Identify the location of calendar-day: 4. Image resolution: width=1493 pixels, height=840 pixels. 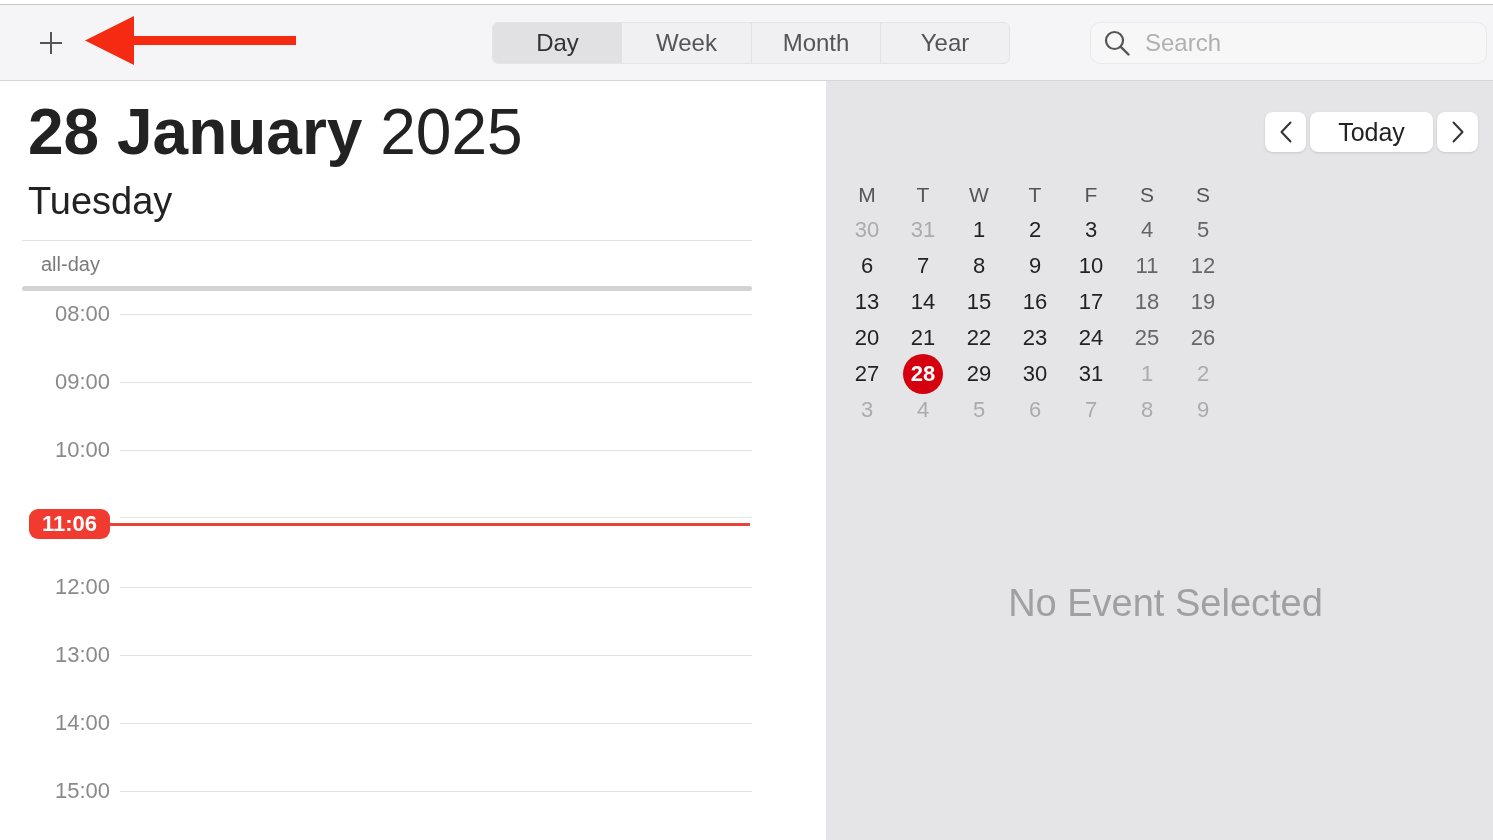
(1147, 230).